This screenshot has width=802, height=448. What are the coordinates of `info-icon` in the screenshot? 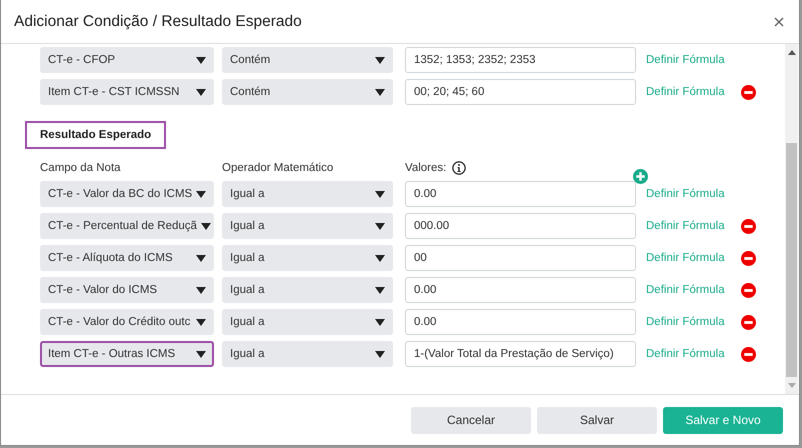 It's located at (459, 168).